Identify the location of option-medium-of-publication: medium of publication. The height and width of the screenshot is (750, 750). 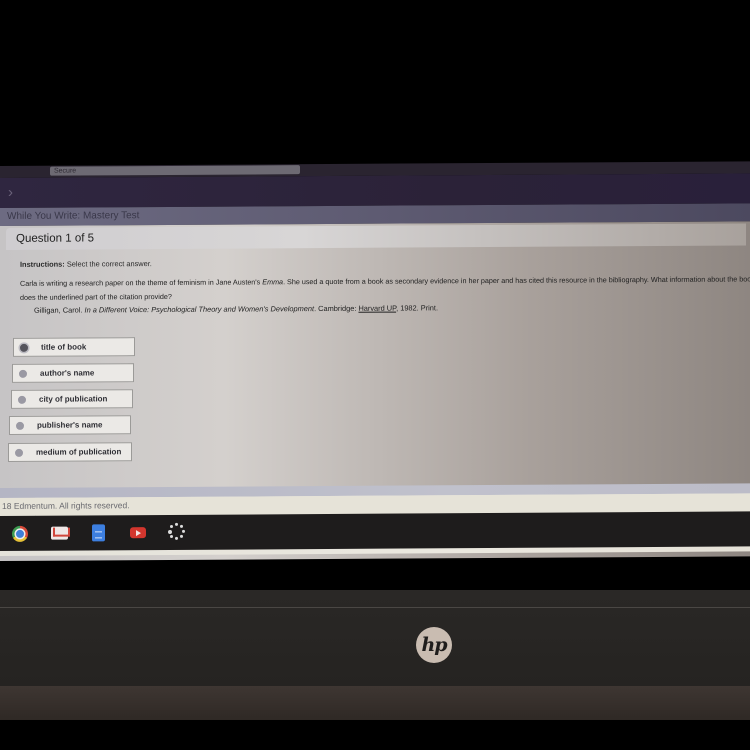
(70, 452).